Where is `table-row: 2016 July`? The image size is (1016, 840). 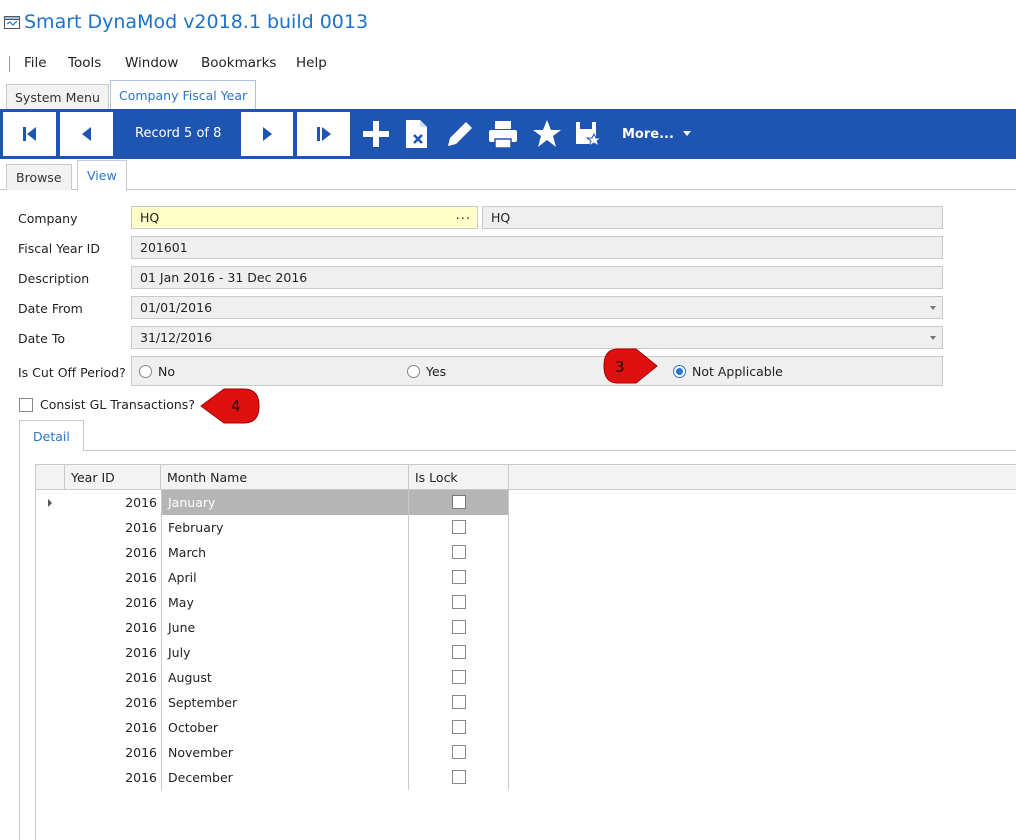 table-row: 2016 July is located at coordinates (272, 652).